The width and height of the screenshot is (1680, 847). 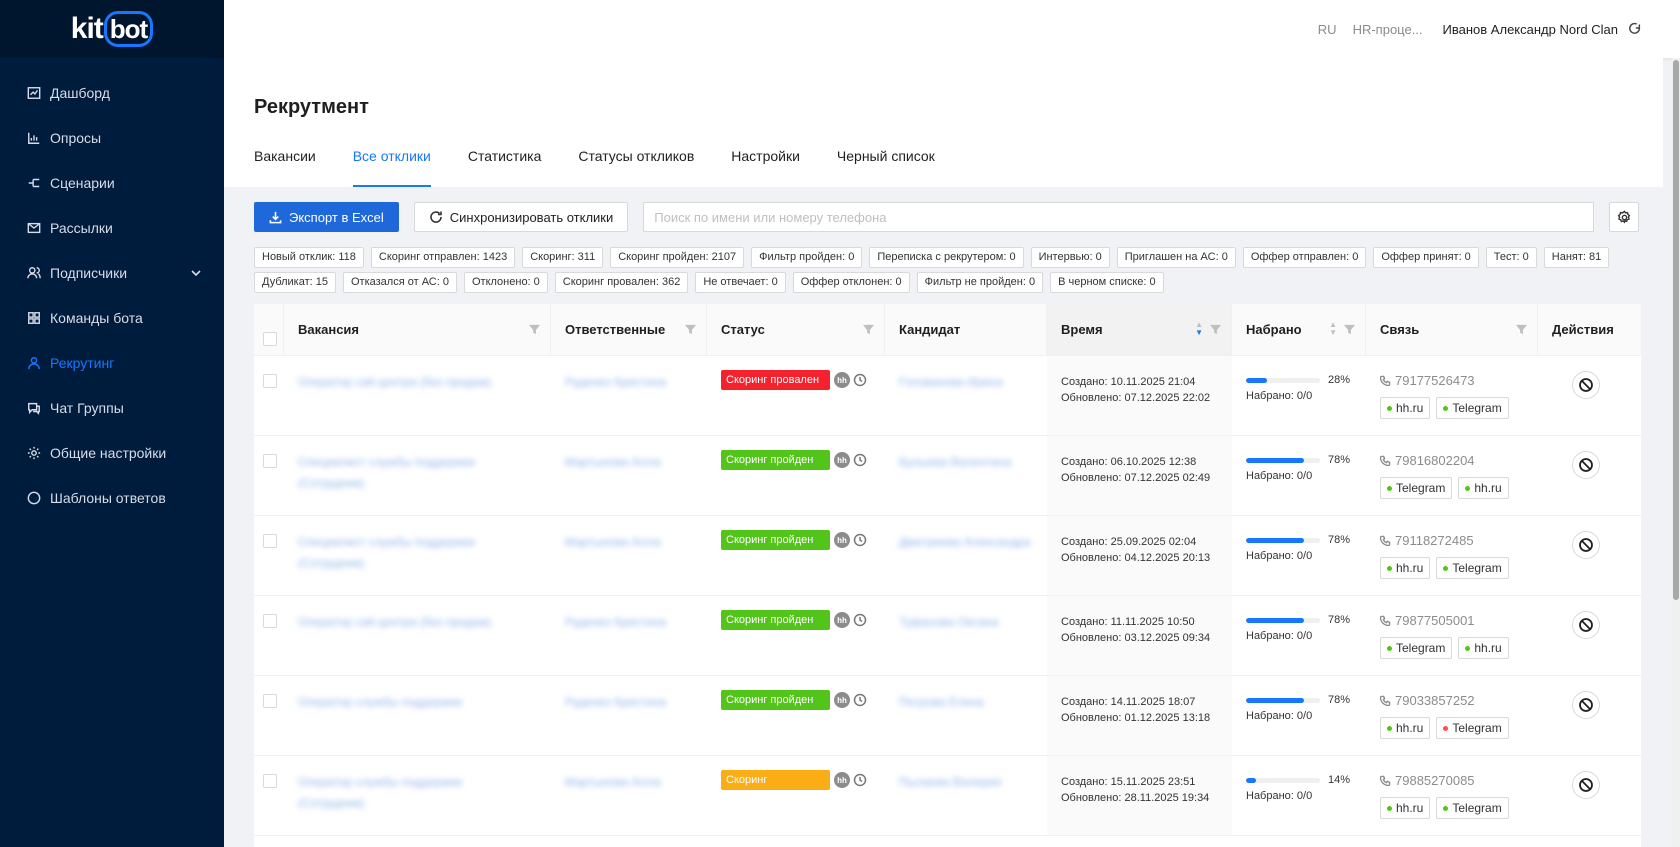 What do you see at coordinates (196, 274) in the screenshot?
I see `chevron-down-icon` at bounding box center [196, 274].